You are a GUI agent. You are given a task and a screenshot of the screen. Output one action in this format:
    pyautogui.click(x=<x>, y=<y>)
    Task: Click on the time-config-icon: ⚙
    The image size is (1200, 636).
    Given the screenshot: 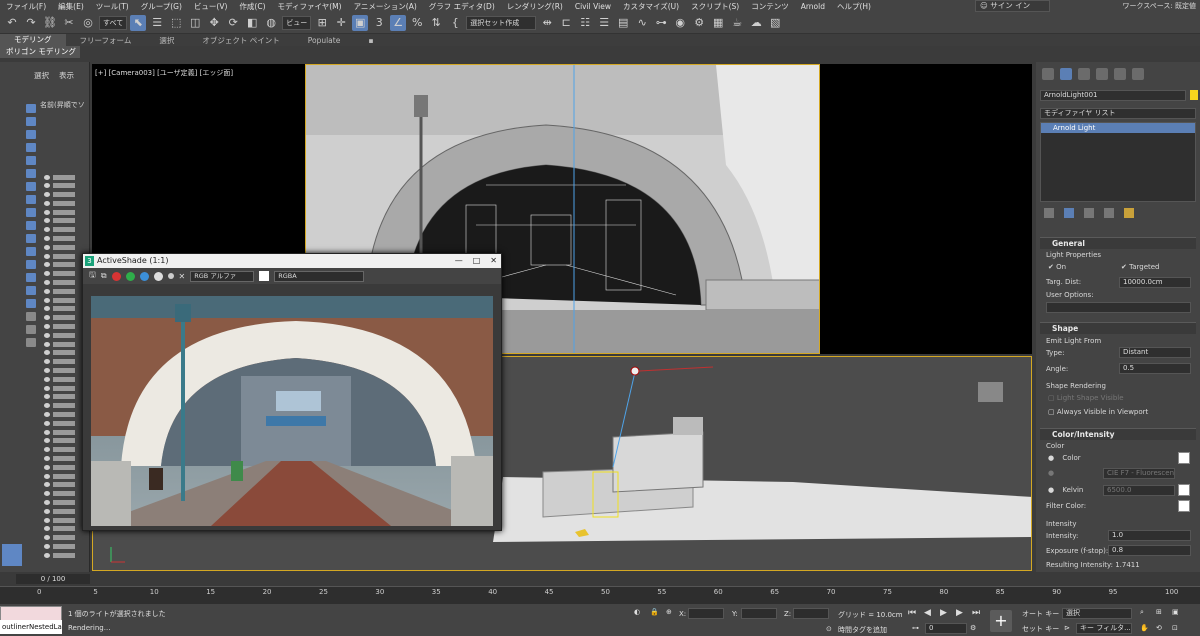 What is the action you would take?
    pyautogui.click(x=973, y=628)
    